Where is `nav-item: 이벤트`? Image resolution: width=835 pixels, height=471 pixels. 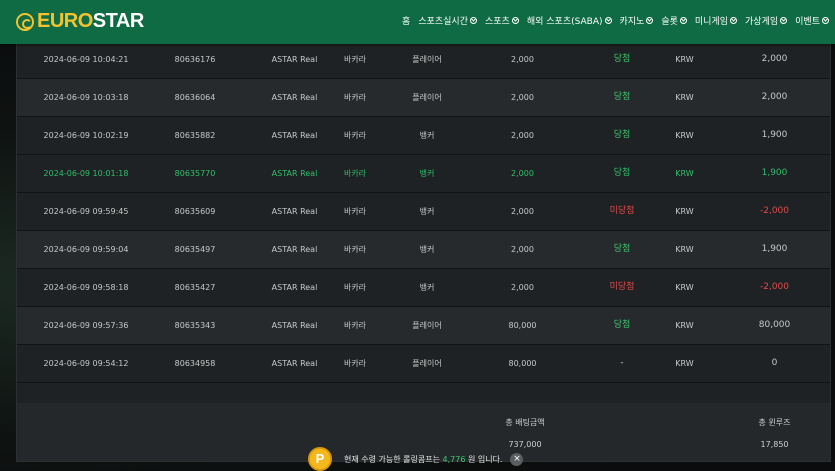 nav-item: 이벤트 is located at coordinates (812, 20).